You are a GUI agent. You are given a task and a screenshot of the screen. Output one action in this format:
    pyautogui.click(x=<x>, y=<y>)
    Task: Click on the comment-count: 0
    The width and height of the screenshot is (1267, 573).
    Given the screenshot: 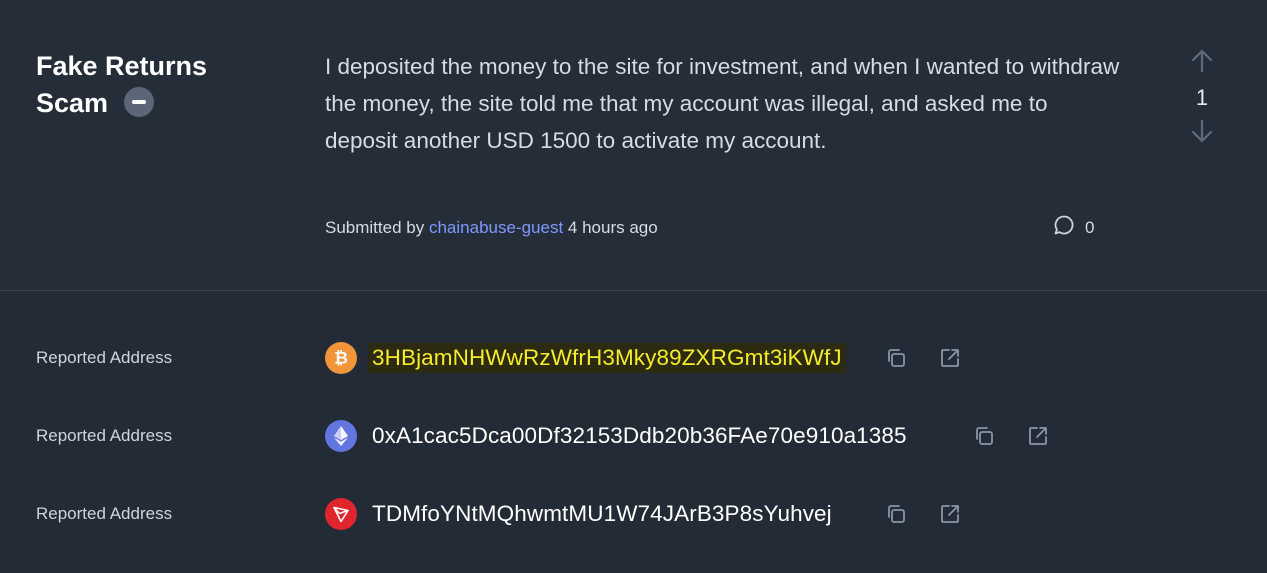 What is the action you would take?
    pyautogui.click(x=1090, y=227)
    